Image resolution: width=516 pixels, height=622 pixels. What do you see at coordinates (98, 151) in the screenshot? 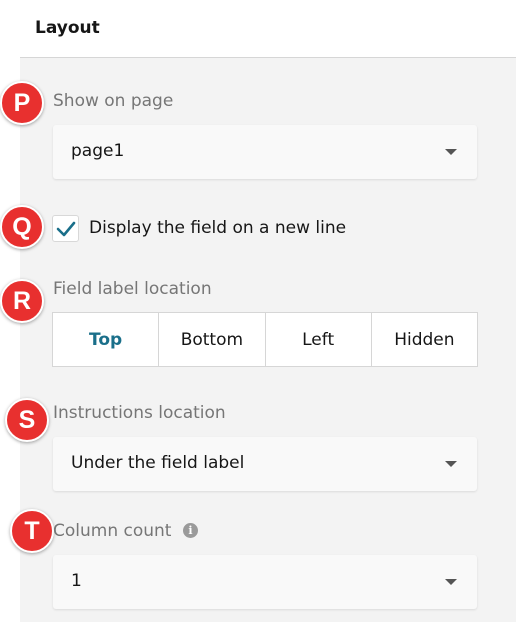
I see `show-on-page-value: page1` at bounding box center [98, 151].